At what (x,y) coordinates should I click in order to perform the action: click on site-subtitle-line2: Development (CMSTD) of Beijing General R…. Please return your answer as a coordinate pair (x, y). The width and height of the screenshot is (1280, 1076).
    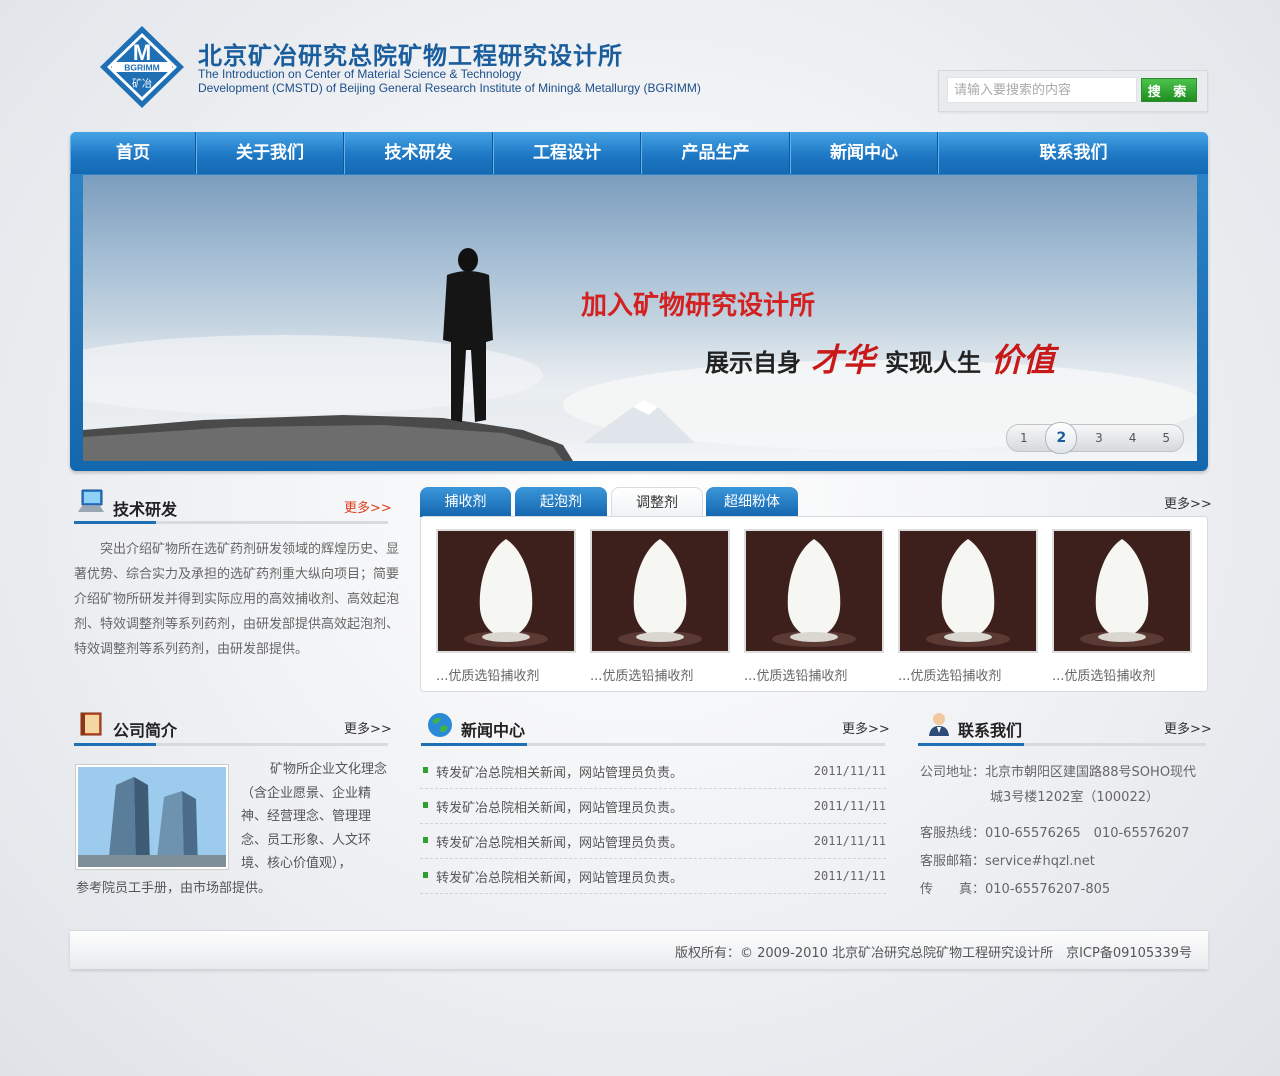
    Looking at the image, I should click on (449, 88).